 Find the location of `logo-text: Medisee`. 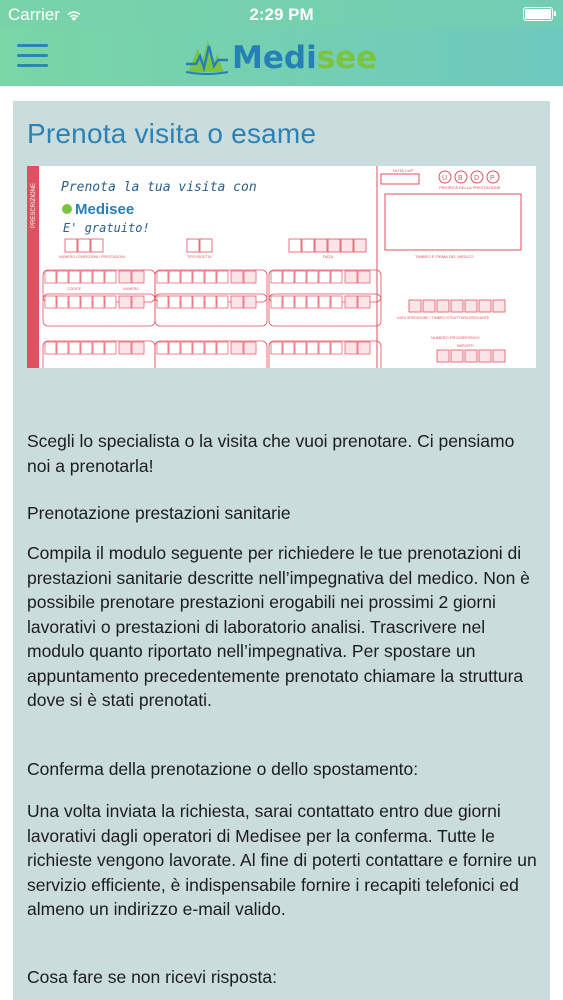

logo-text: Medisee is located at coordinates (304, 58).